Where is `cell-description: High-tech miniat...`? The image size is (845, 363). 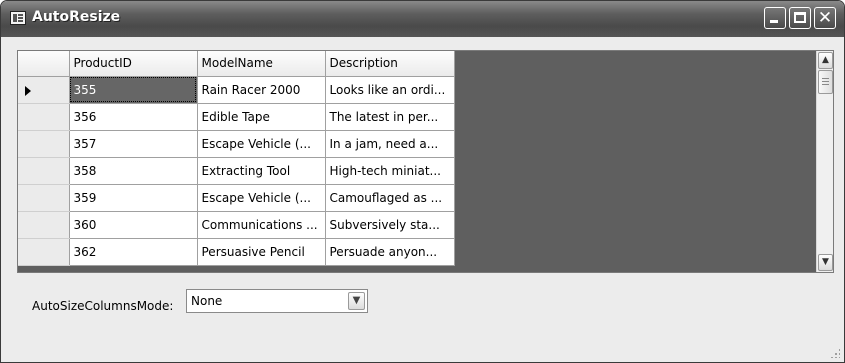
cell-description: High-tech miniat... is located at coordinates (390, 171).